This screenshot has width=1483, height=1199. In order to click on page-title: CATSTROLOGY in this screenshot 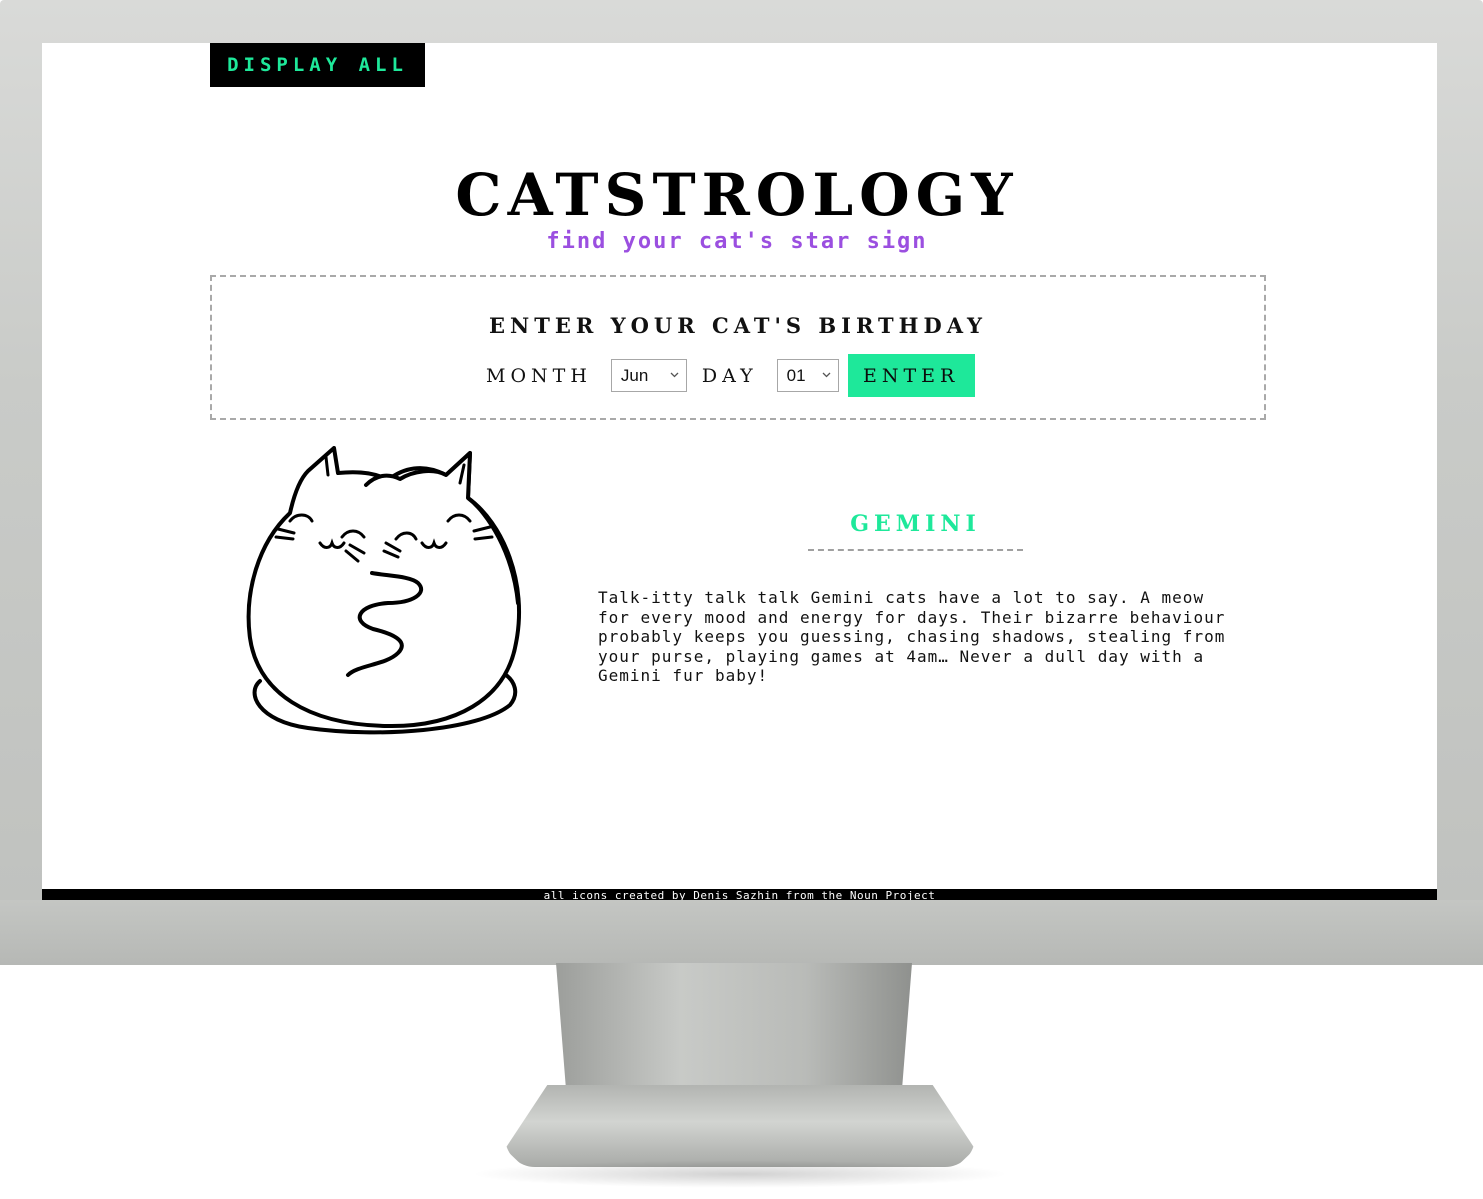, I will do `click(737, 195)`.